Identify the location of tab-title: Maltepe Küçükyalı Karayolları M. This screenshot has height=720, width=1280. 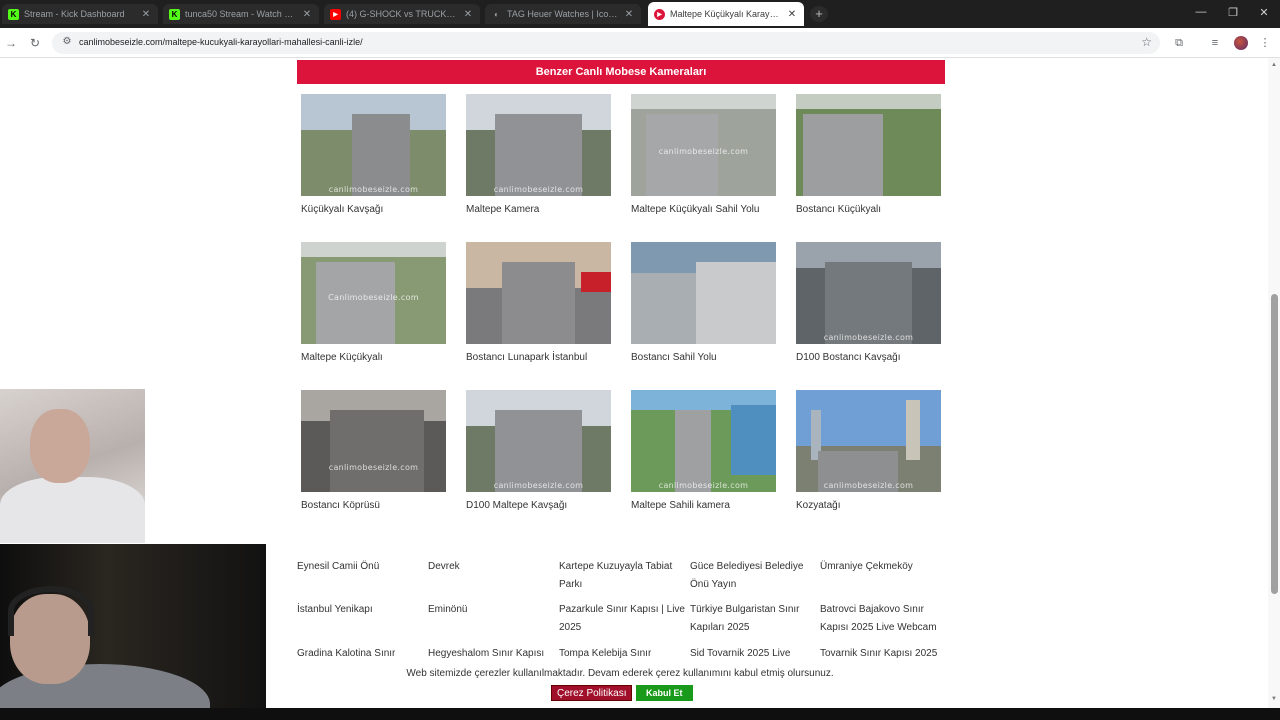
(726, 14).